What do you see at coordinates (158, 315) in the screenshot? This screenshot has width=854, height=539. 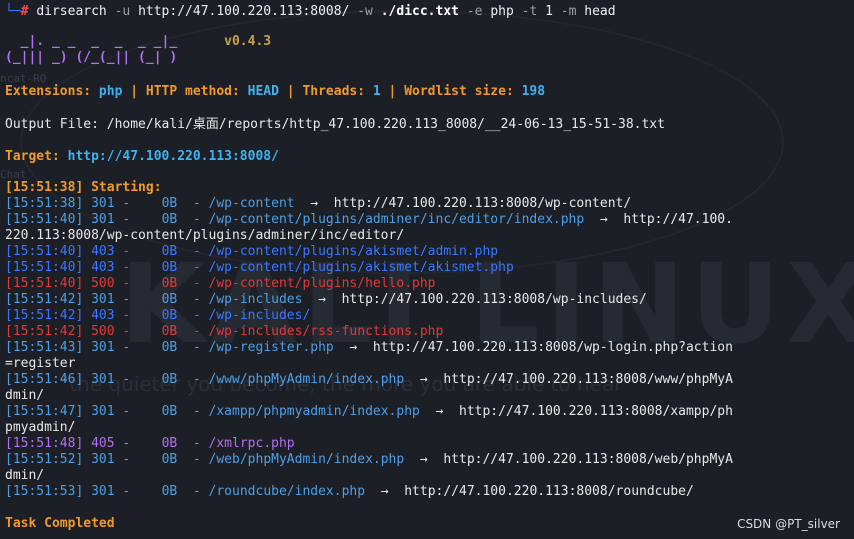 I see `result-row: [15:51:42] 403 - 0B - /wp-includes/` at bounding box center [158, 315].